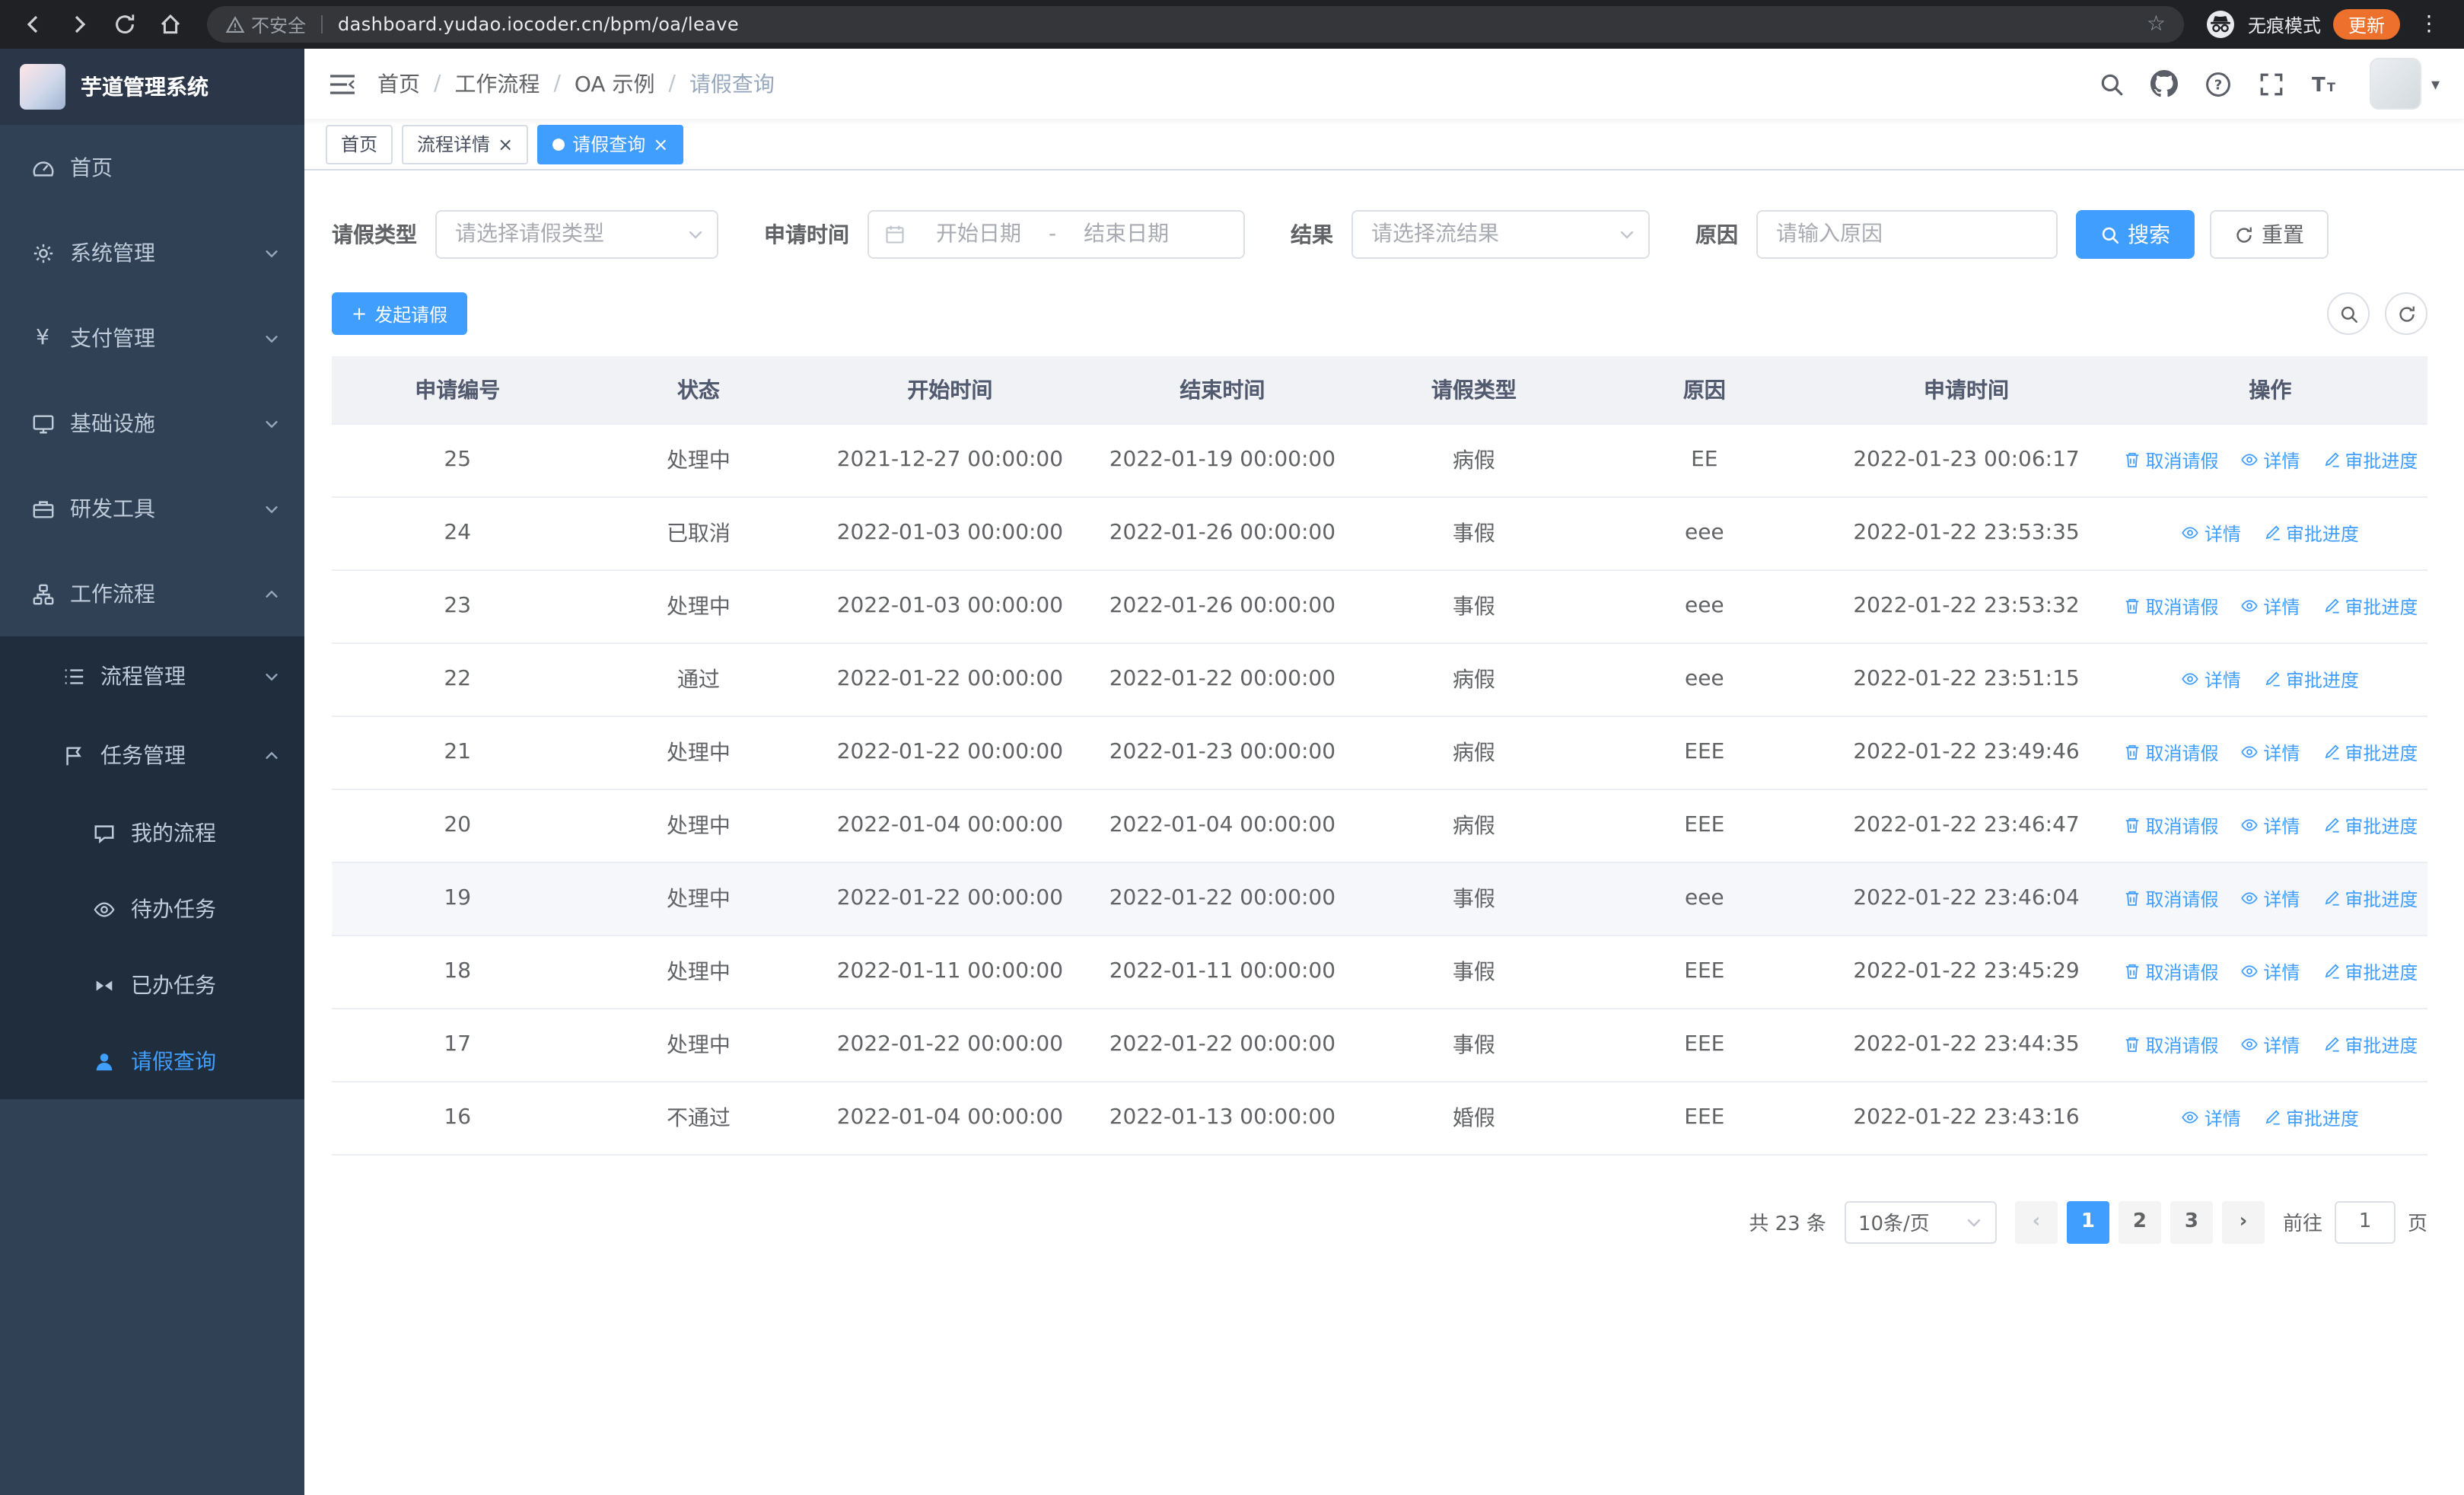  I want to click on leave-type-input, so click(576, 234).